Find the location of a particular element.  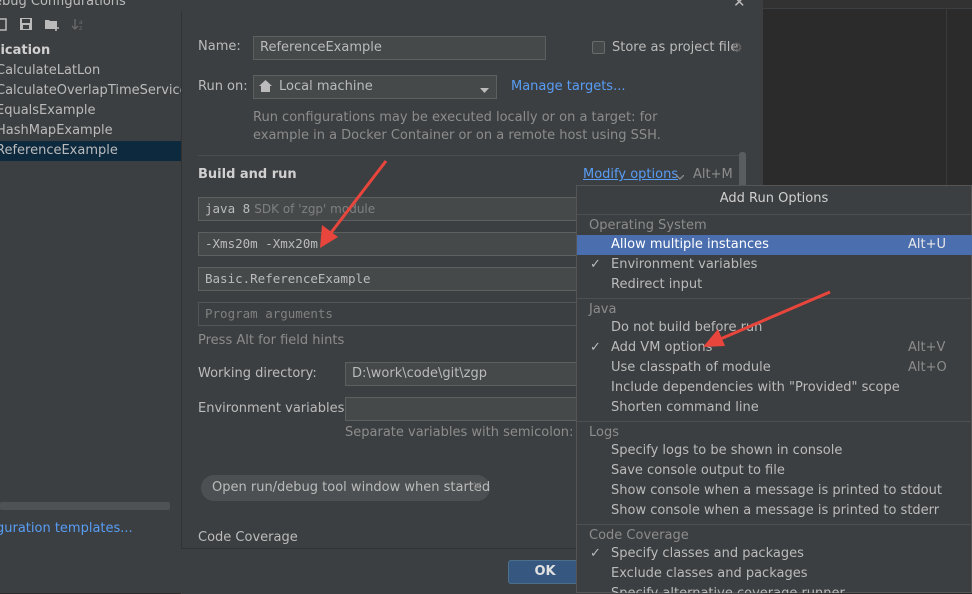

annotation-arrow-vm-field is located at coordinates (354, 204).